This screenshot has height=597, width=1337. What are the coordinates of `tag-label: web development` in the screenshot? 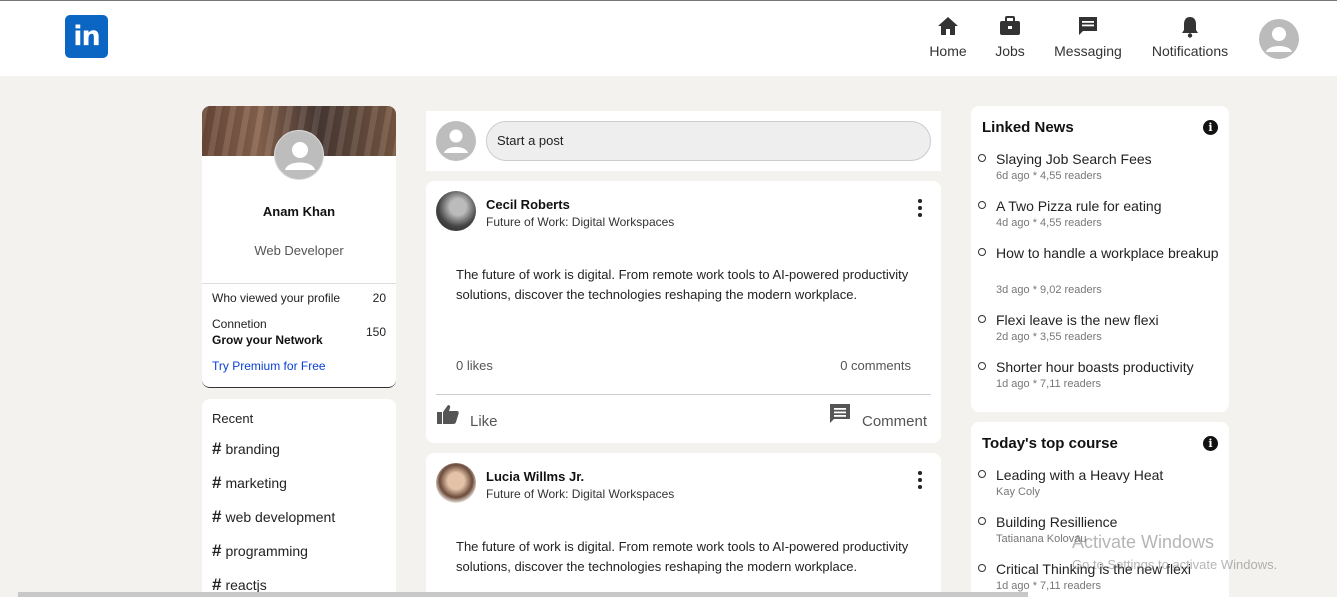 It's located at (280, 517).